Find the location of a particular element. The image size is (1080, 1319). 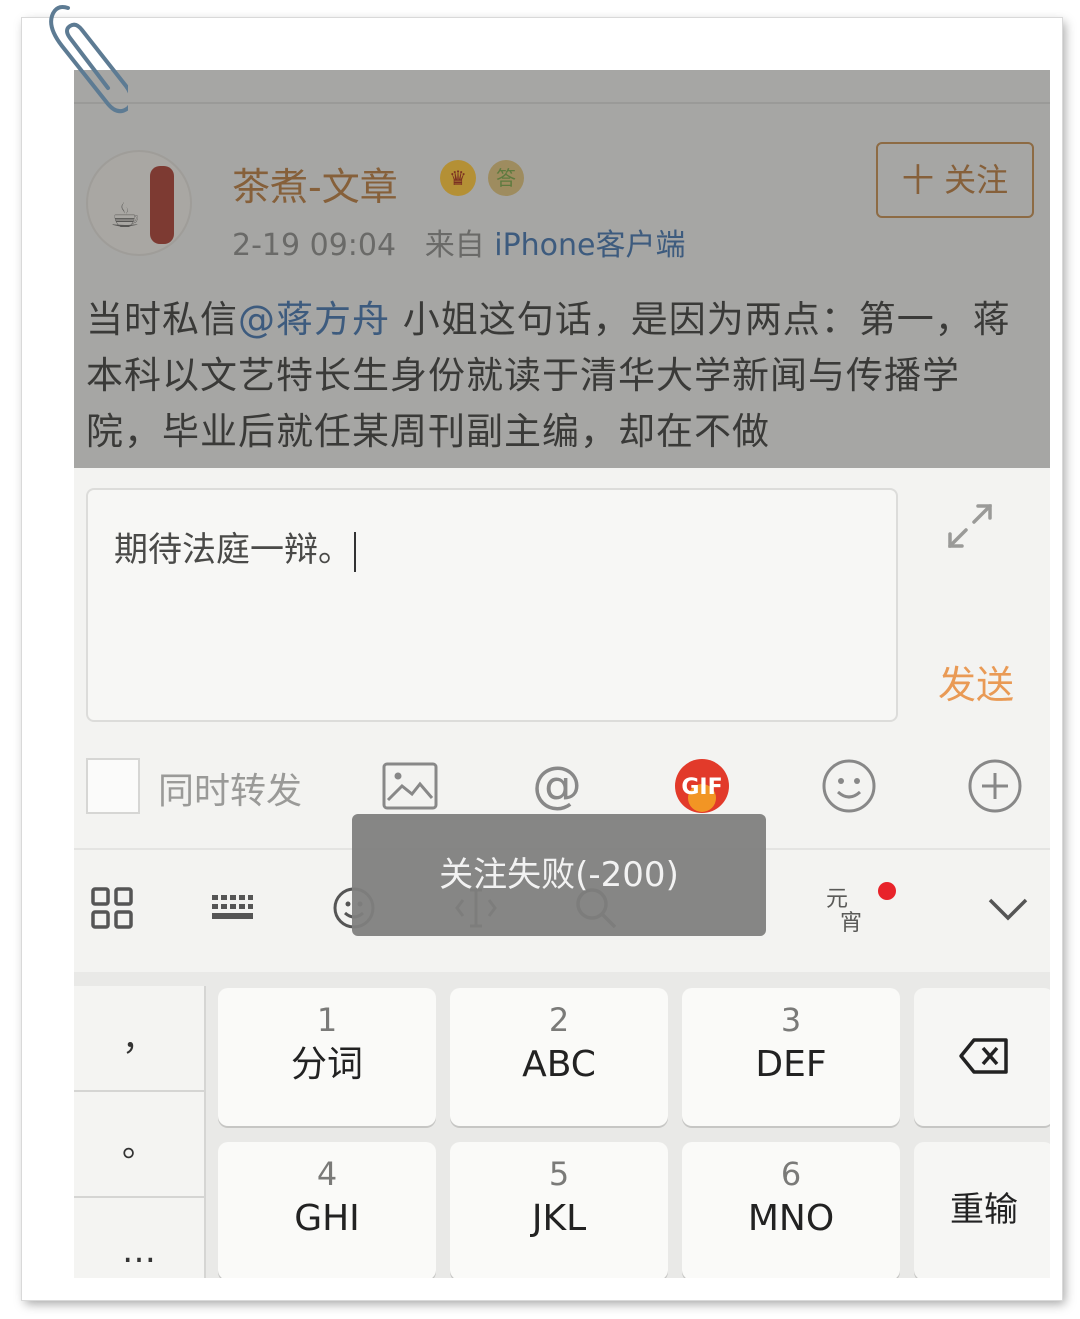

repost-checkbox is located at coordinates (113, 786).